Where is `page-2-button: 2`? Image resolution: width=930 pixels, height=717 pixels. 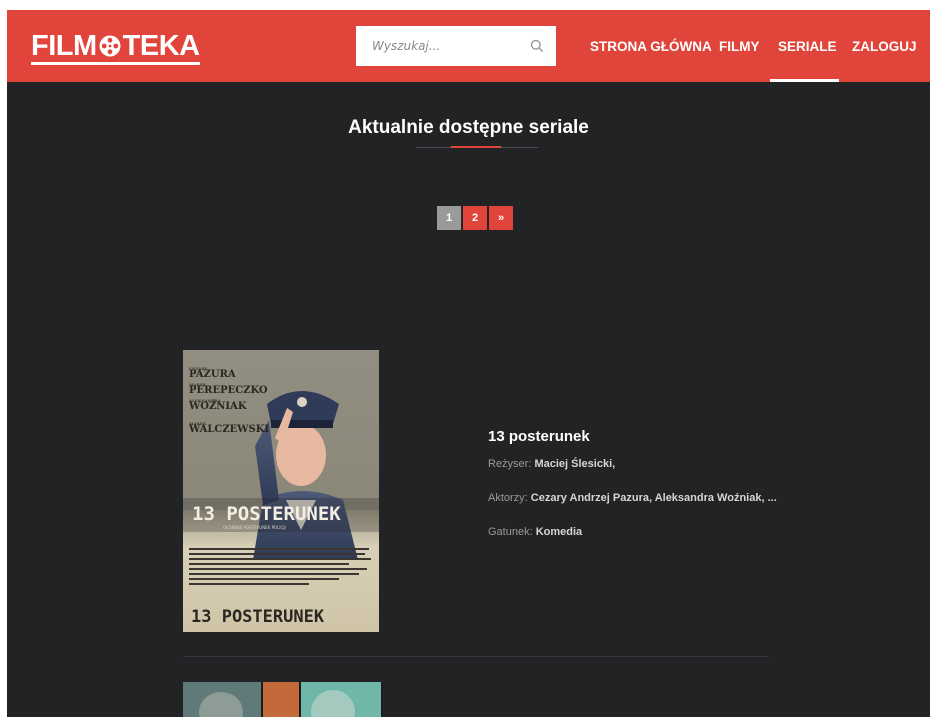 page-2-button: 2 is located at coordinates (475, 218).